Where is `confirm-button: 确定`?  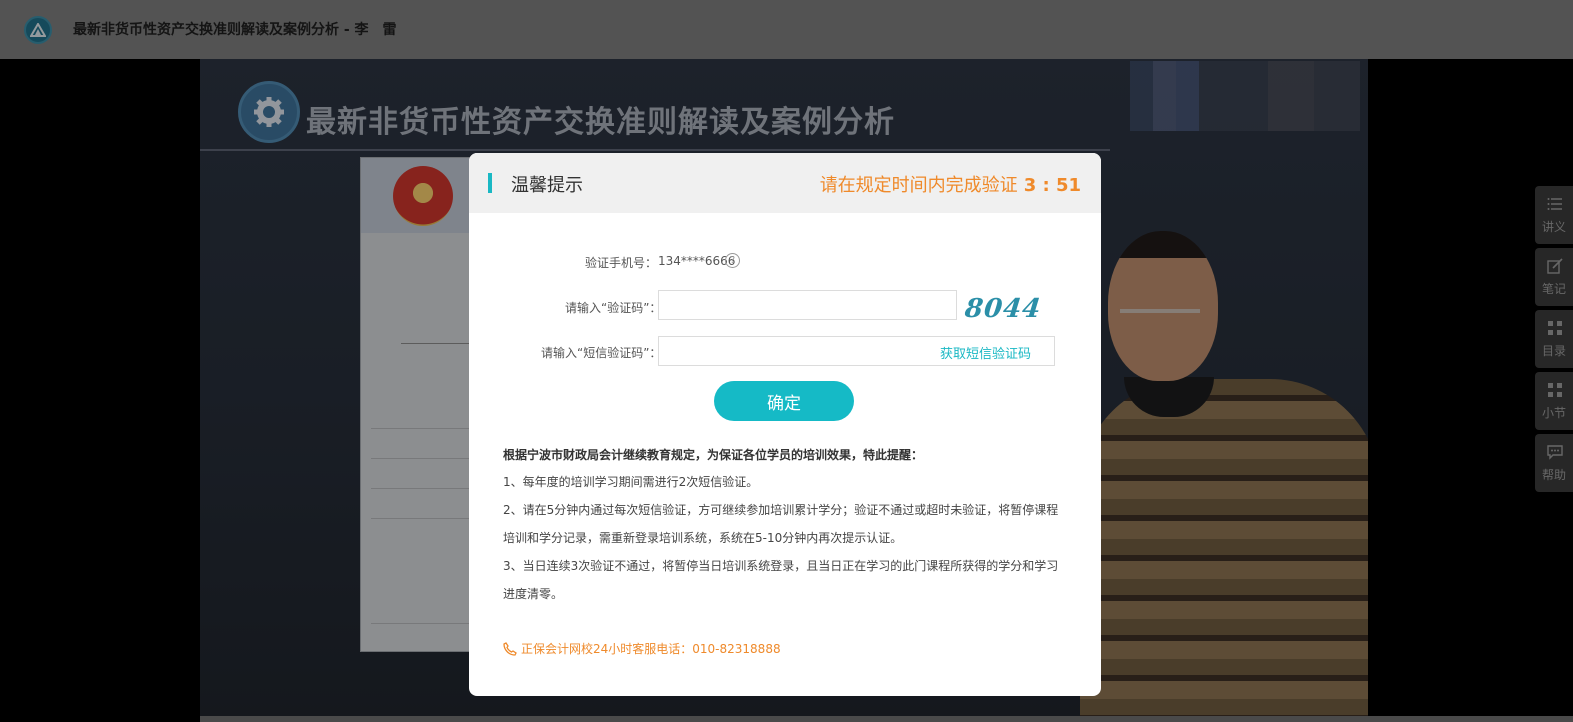
confirm-button: 确定 is located at coordinates (784, 401).